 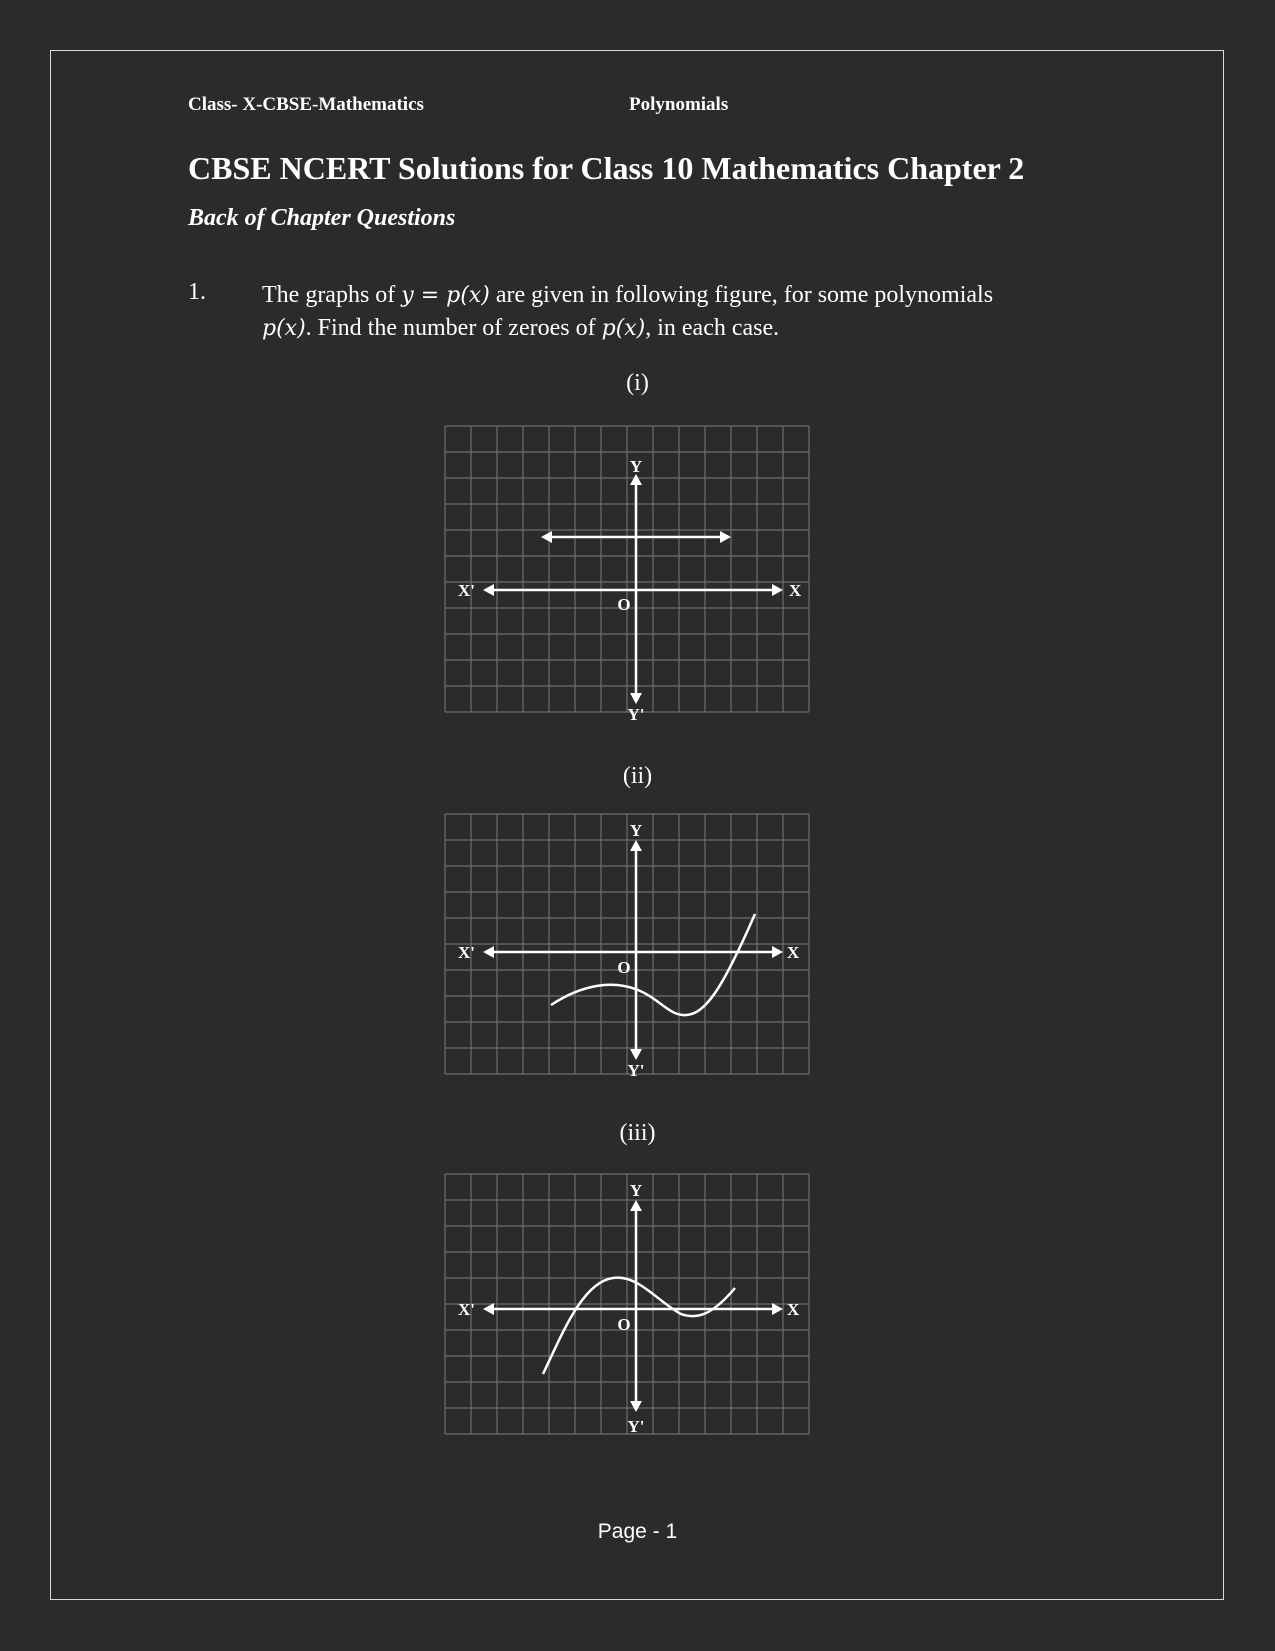 I want to click on figure-caption-iii: (iii), so click(x=637, y=1133).